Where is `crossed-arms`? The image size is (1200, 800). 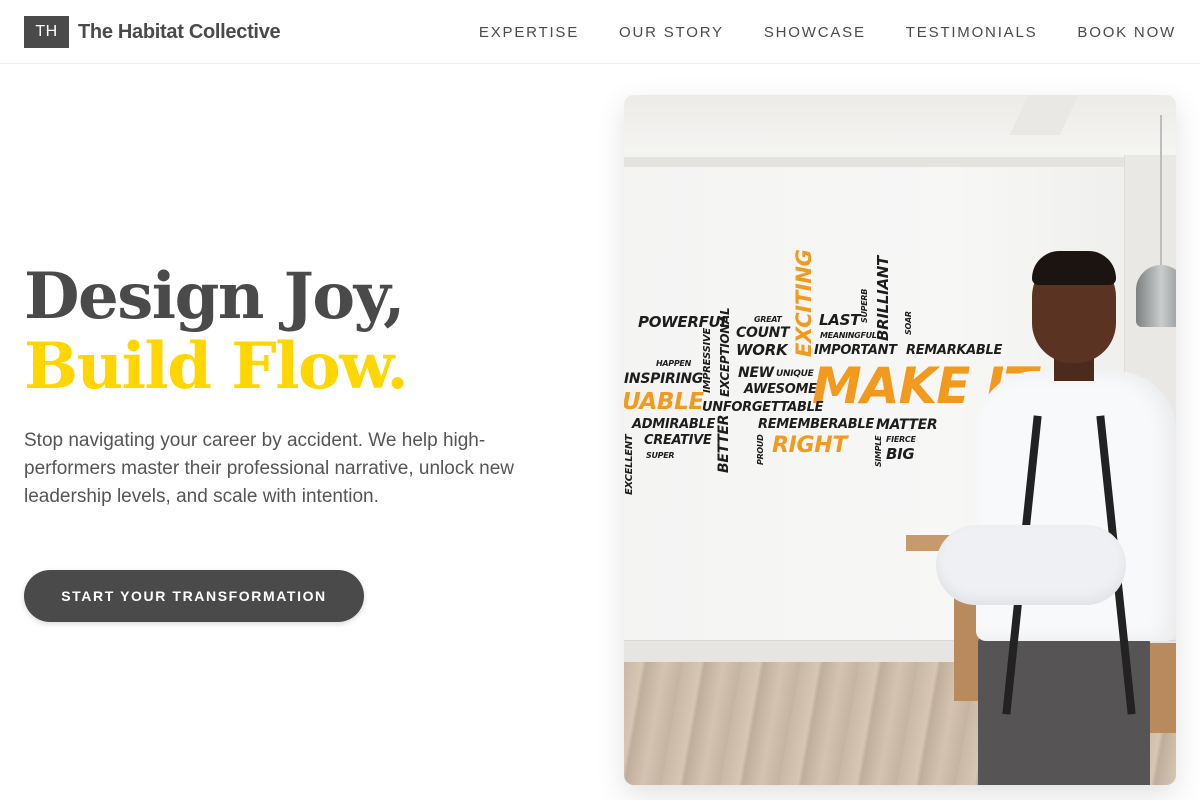 crossed-arms is located at coordinates (1031, 565).